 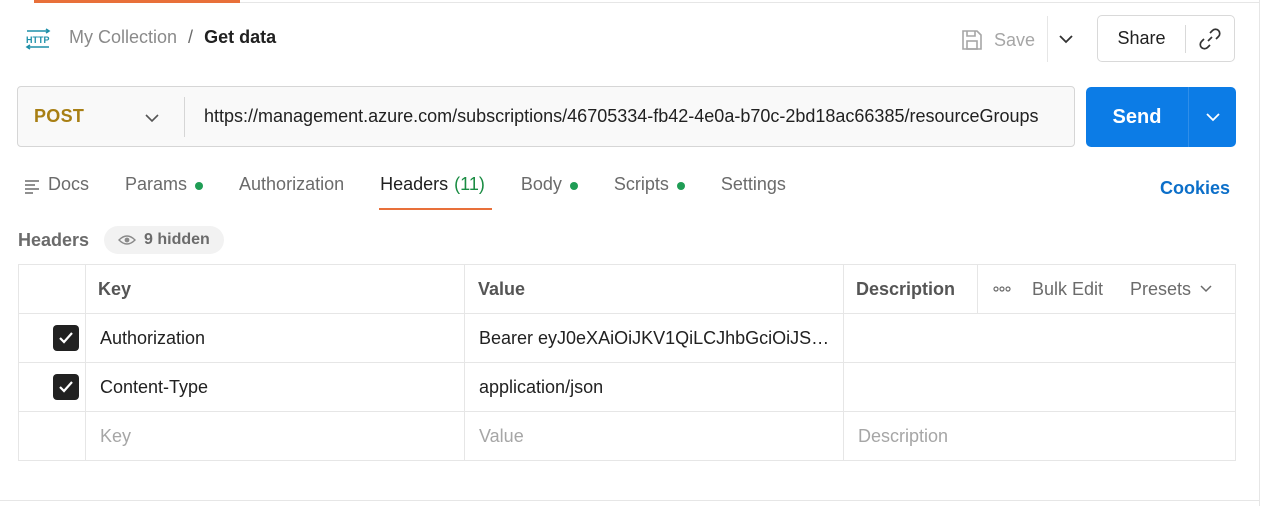 I want to click on send-button: Send, so click(x=1137, y=117).